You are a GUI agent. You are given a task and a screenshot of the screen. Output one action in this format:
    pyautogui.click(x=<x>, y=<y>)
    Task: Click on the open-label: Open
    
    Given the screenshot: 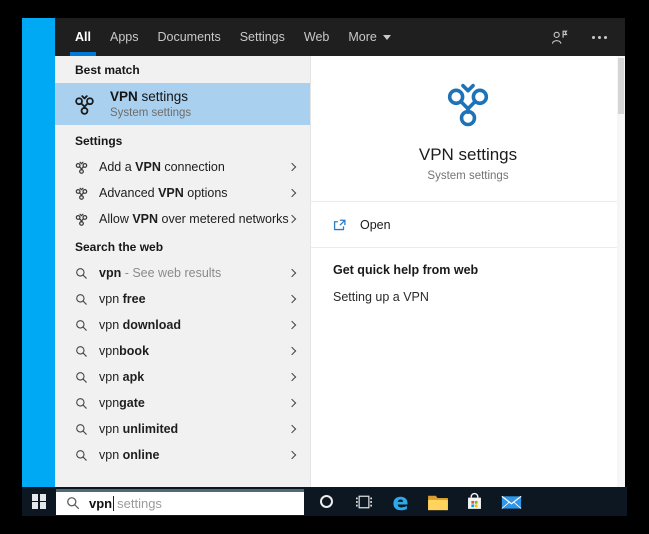 What is the action you would take?
    pyautogui.click(x=375, y=224)
    